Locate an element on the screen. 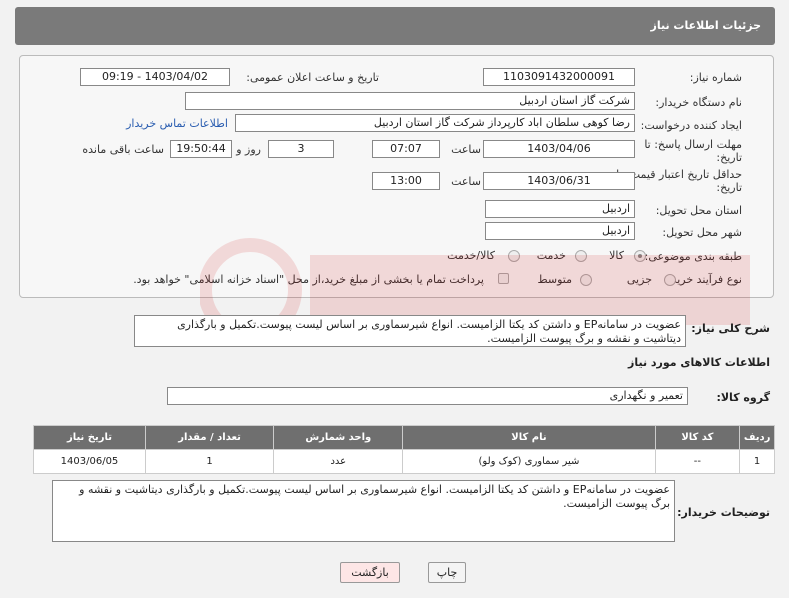 The width and height of the screenshot is (789, 598). remaining-time-label: ساعت باقی مانده is located at coordinates (123, 149).